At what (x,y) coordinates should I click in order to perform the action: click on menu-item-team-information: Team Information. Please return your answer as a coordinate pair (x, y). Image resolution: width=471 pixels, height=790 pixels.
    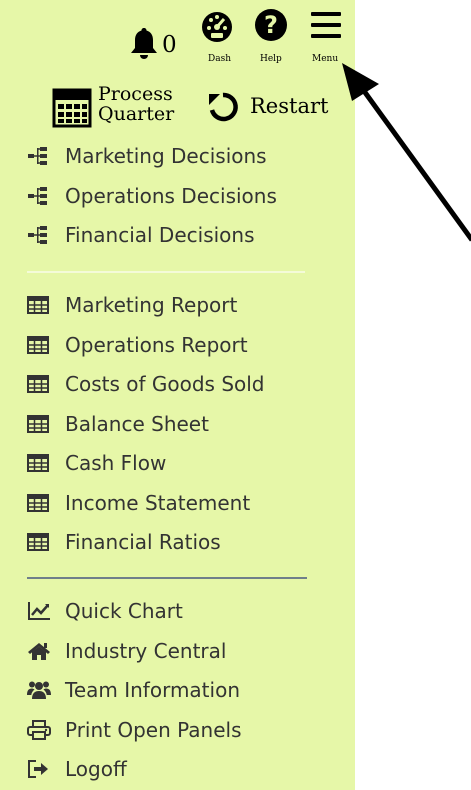
    Looking at the image, I should click on (133, 690).